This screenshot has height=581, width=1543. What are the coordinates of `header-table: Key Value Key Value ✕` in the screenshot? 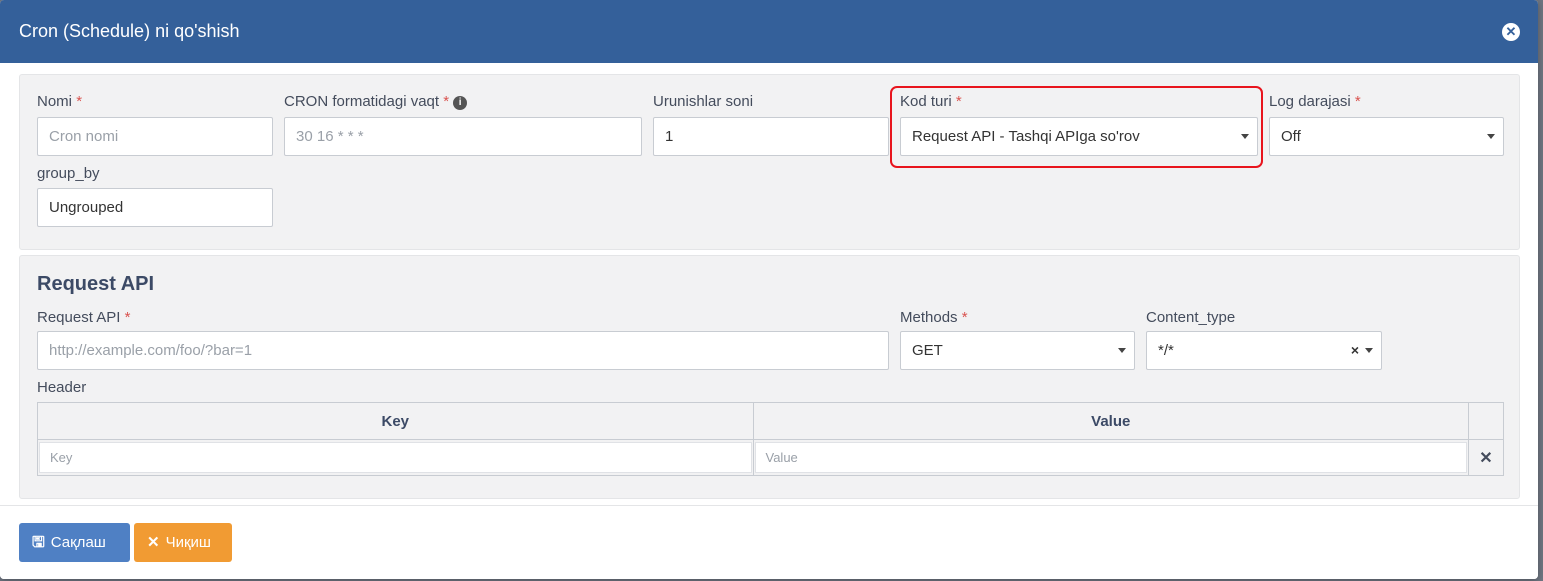 It's located at (770, 439).